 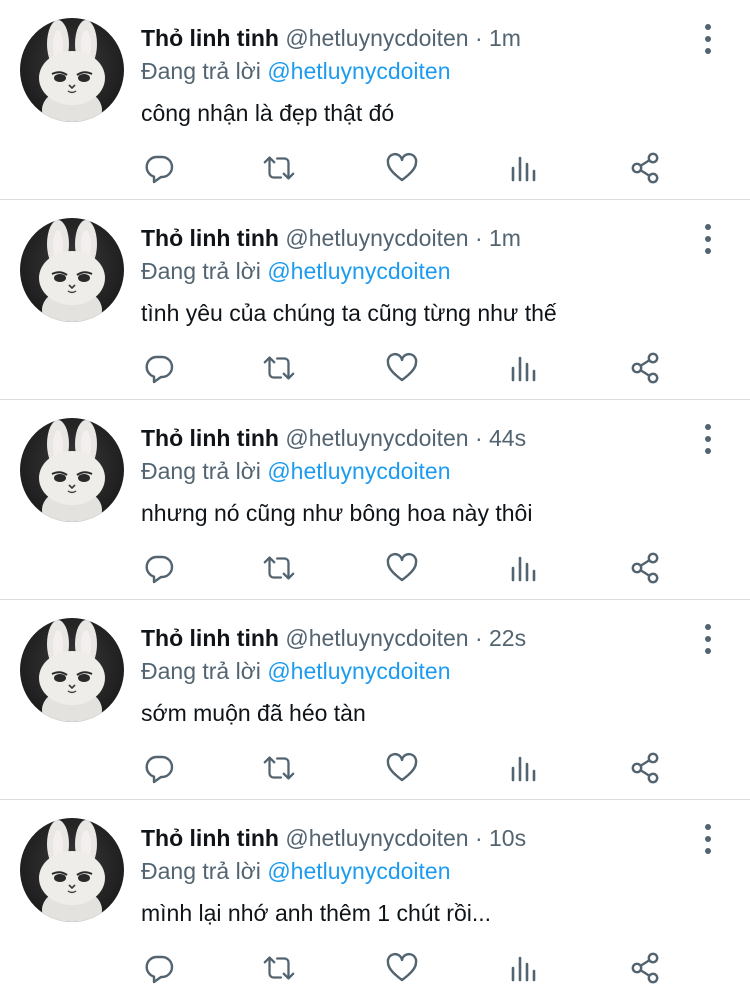 What do you see at coordinates (507, 638) in the screenshot?
I see `timestamp: 22s` at bounding box center [507, 638].